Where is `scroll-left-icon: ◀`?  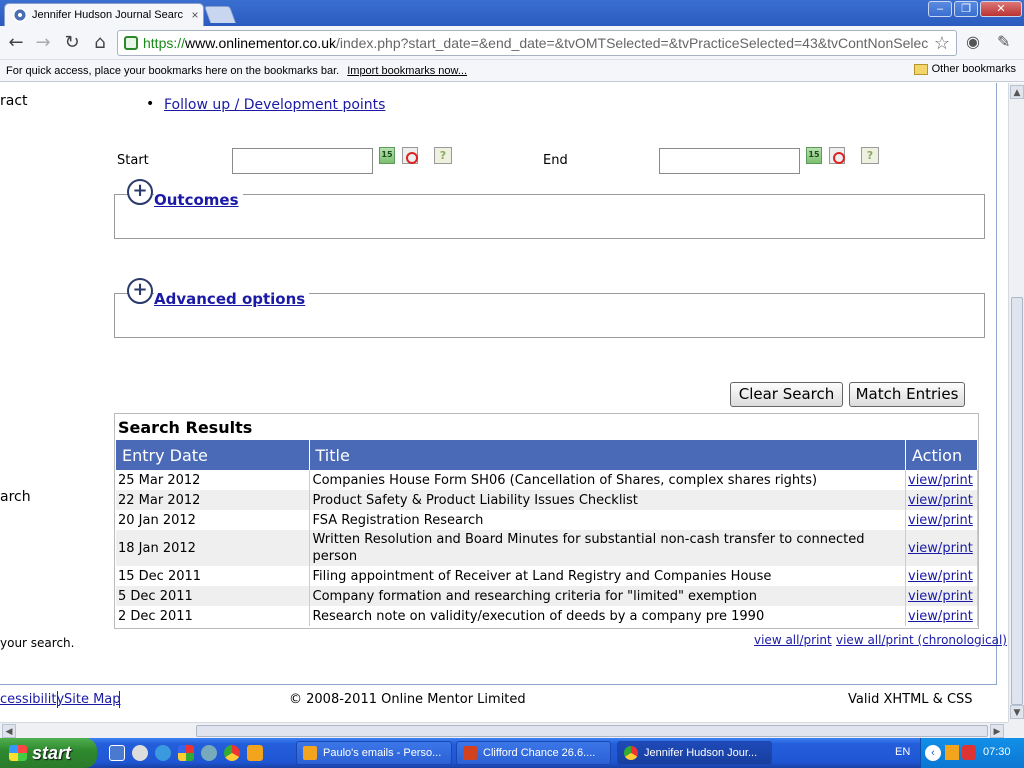 scroll-left-icon: ◀ is located at coordinates (9, 731).